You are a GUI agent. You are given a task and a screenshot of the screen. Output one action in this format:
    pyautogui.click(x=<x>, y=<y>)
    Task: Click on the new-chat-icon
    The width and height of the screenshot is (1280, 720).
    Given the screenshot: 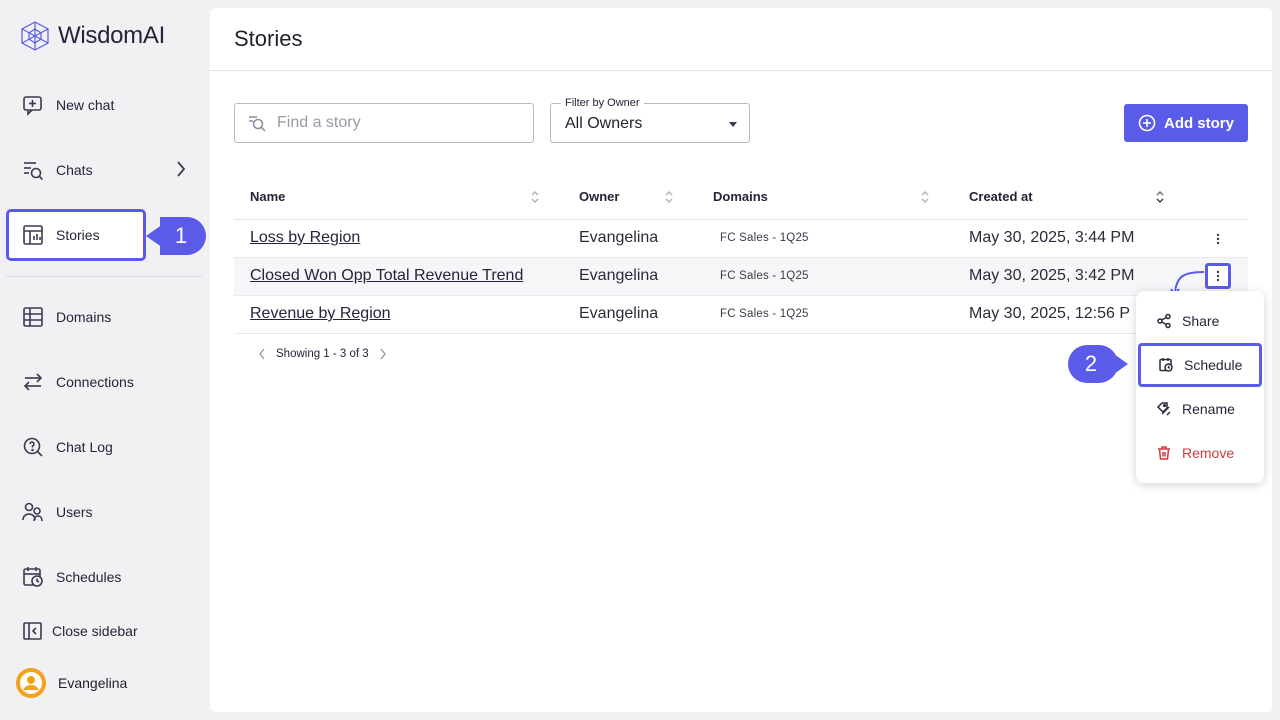 What is the action you would take?
    pyautogui.click(x=33, y=105)
    